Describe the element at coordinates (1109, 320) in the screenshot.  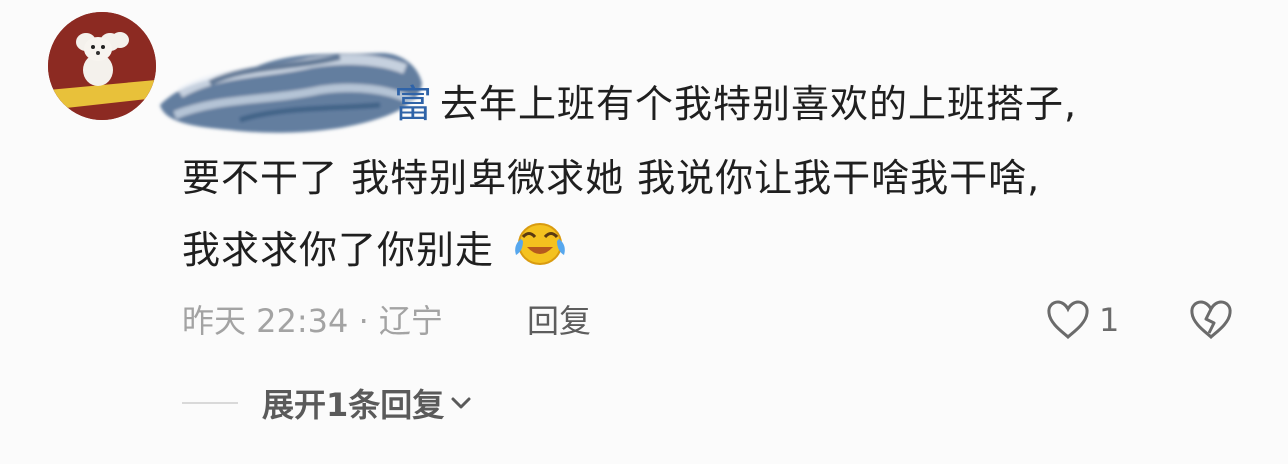
I see `like-count: 1` at that location.